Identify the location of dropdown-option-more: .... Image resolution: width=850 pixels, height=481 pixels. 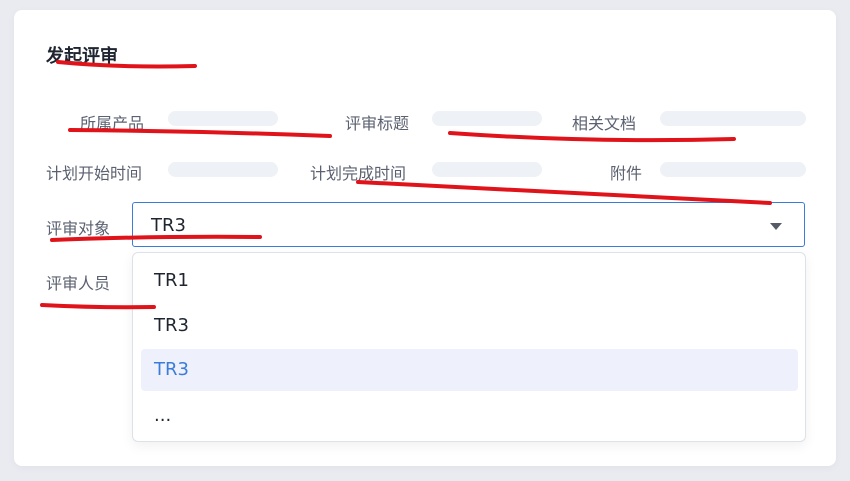
(469, 416).